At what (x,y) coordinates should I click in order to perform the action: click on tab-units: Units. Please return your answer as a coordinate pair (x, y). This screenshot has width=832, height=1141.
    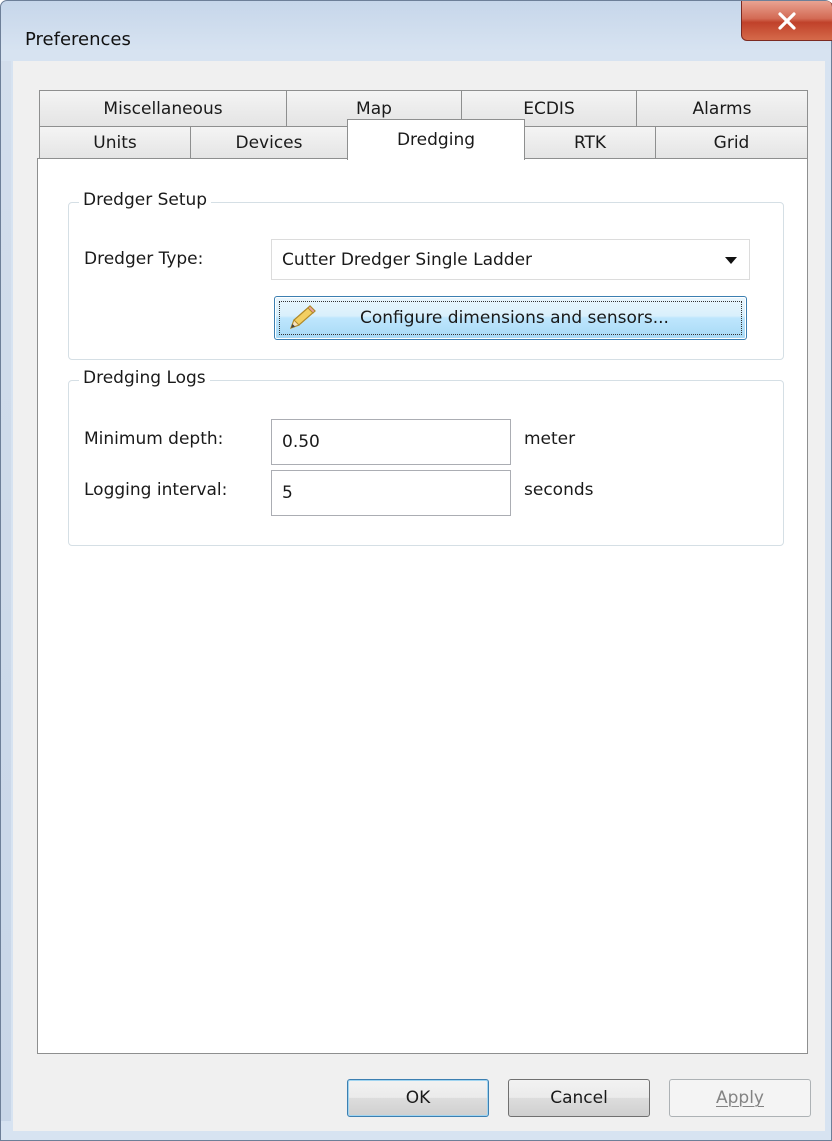
    Looking at the image, I should click on (115, 142).